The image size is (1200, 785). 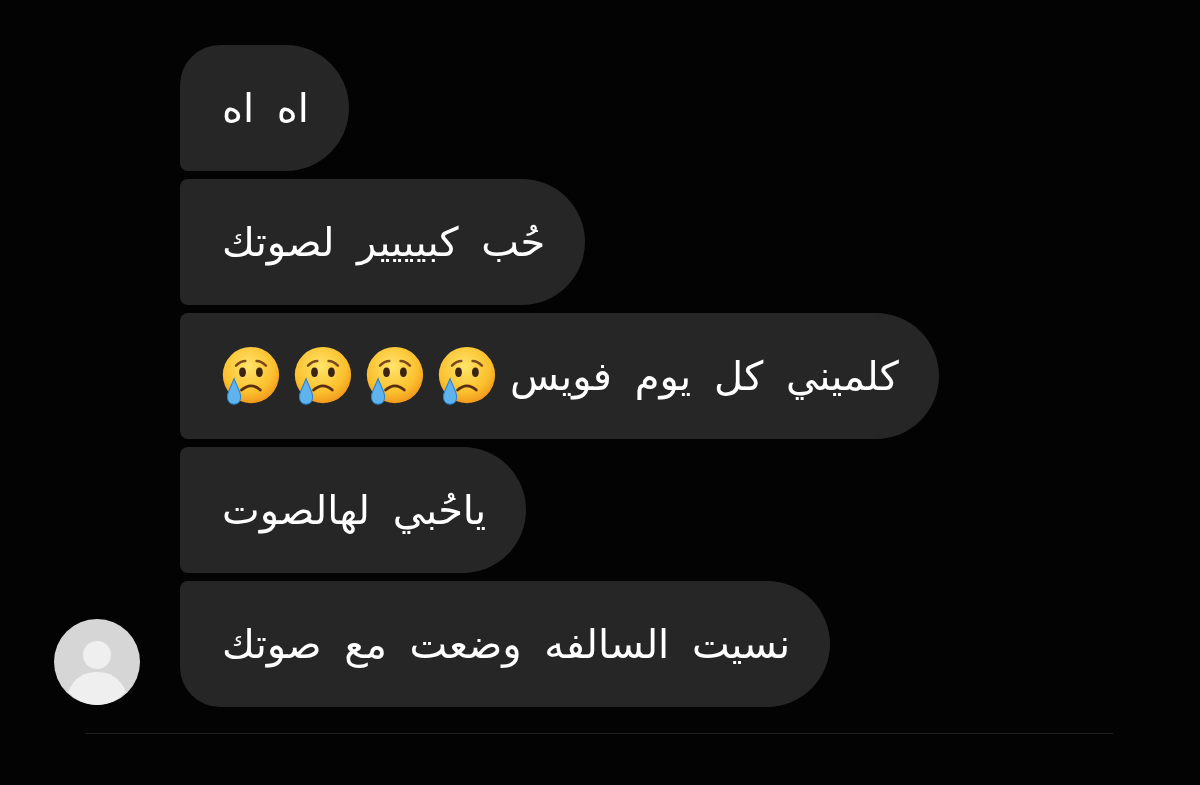 I want to click on message-text: ياحُبي لهالصوت, so click(x=354, y=511).